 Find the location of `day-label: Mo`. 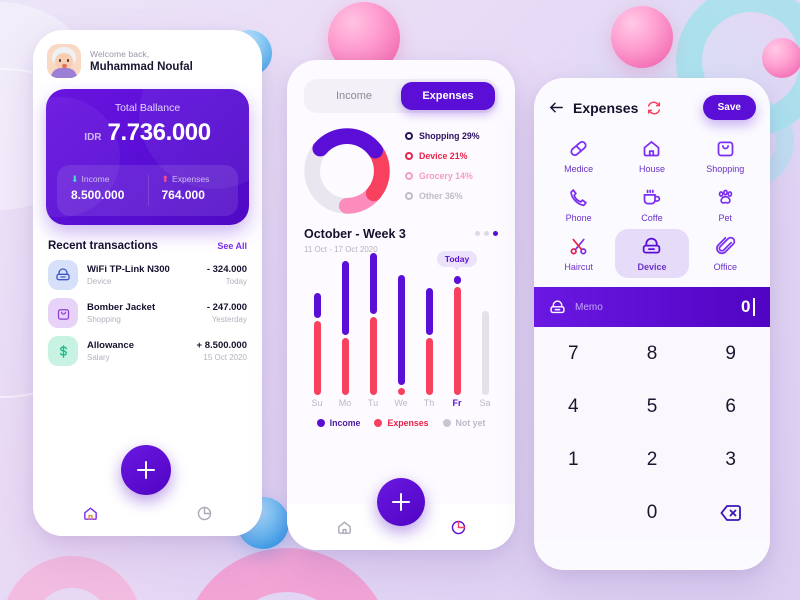

day-label: Mo is located at coordinates (345, 403).